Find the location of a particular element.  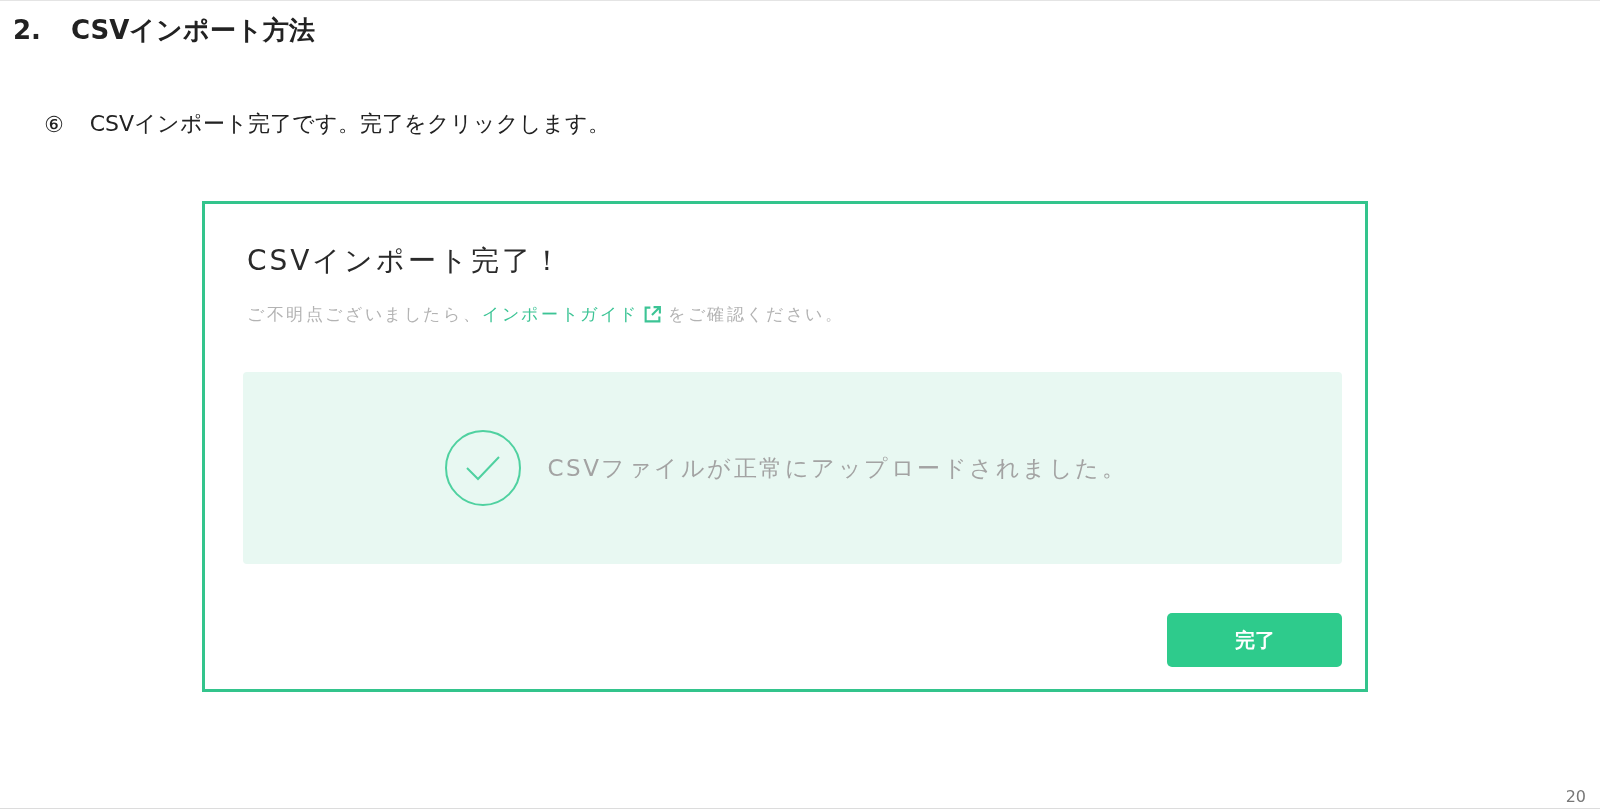

done-button: 完了 is located at coordinates (1254, 640).